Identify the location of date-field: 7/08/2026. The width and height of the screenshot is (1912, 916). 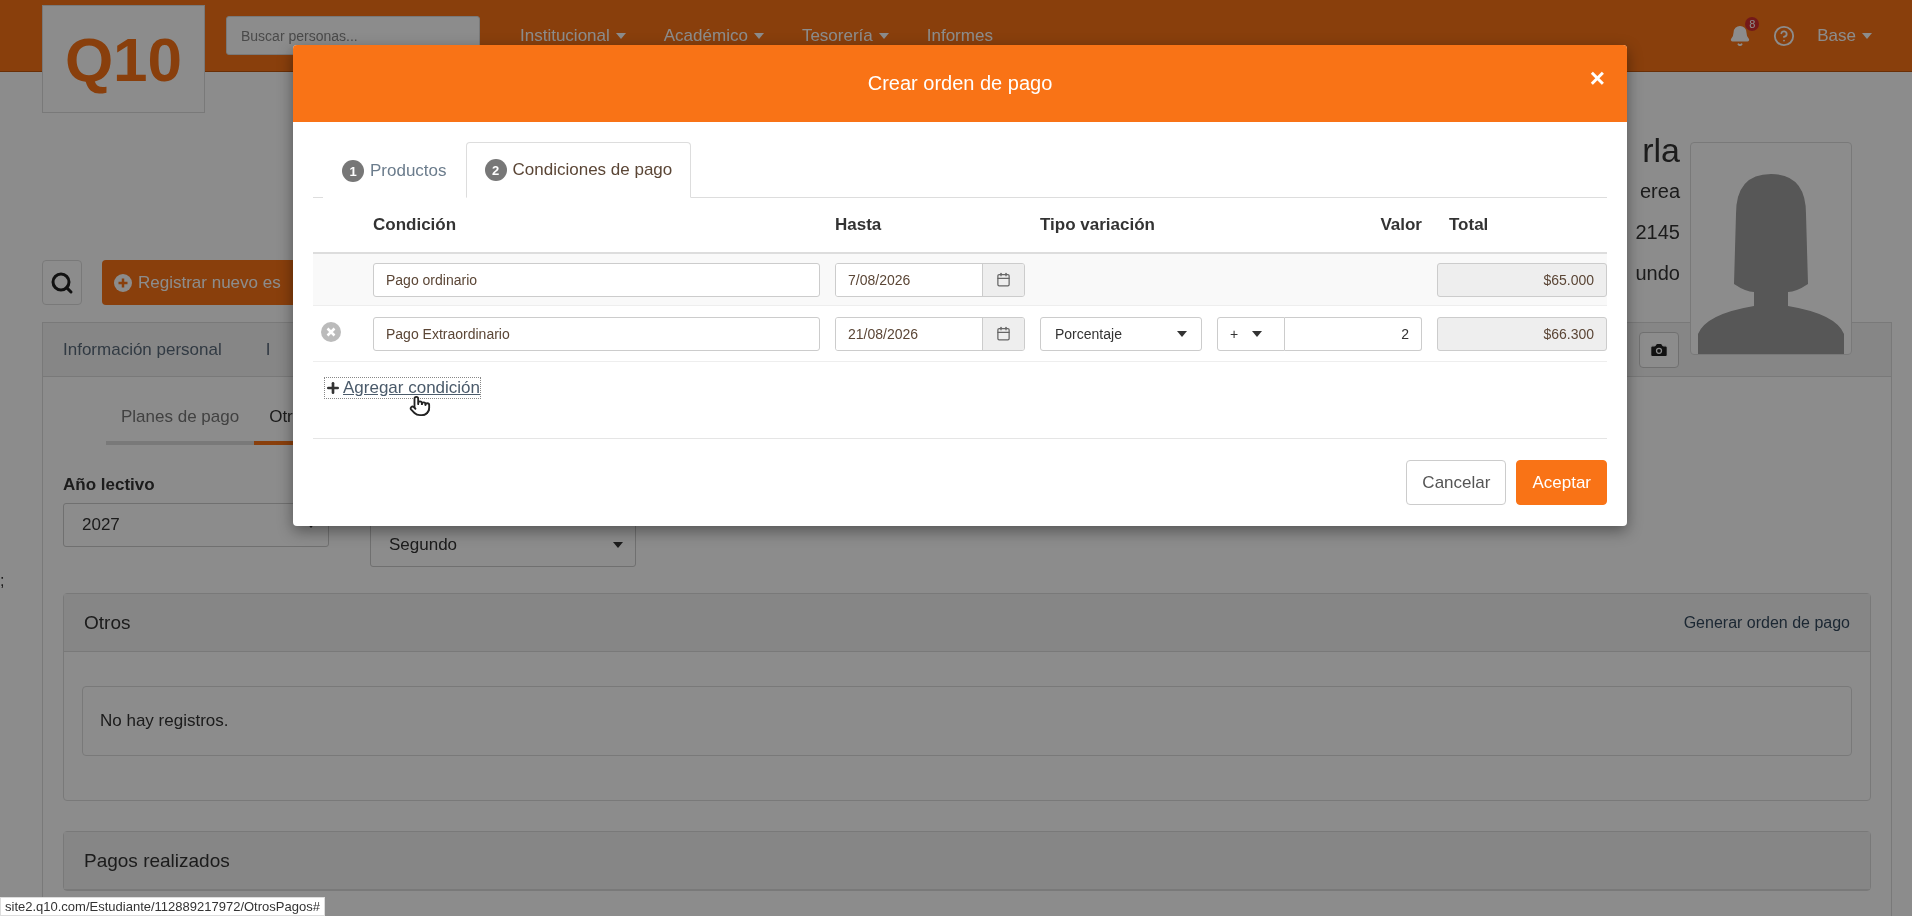
(930, 279).